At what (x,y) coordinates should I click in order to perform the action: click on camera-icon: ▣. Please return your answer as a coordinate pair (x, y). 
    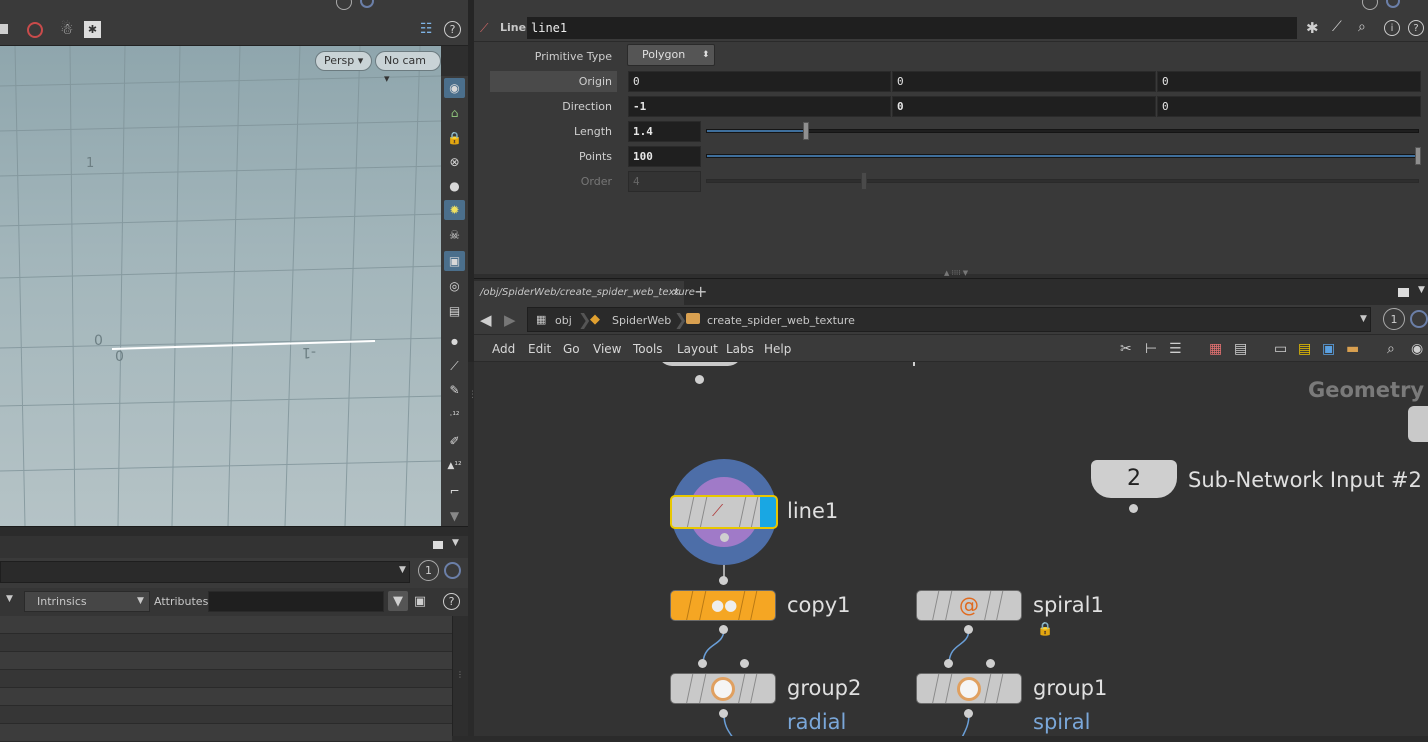
    Looking at the image, I should click on (454, 261).